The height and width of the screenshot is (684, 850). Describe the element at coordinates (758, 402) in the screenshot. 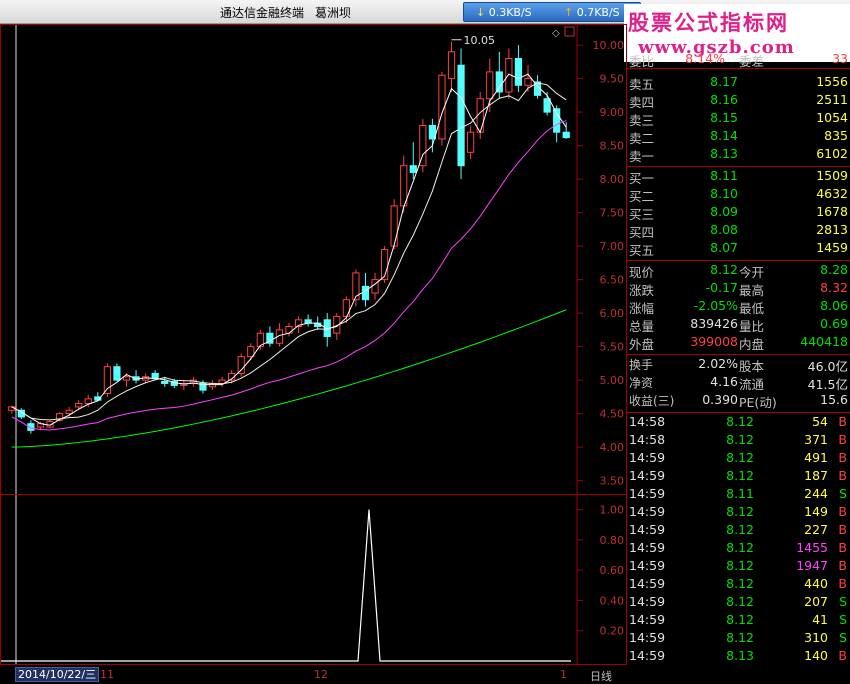

I see `fund-label: PE(动)` at that location.